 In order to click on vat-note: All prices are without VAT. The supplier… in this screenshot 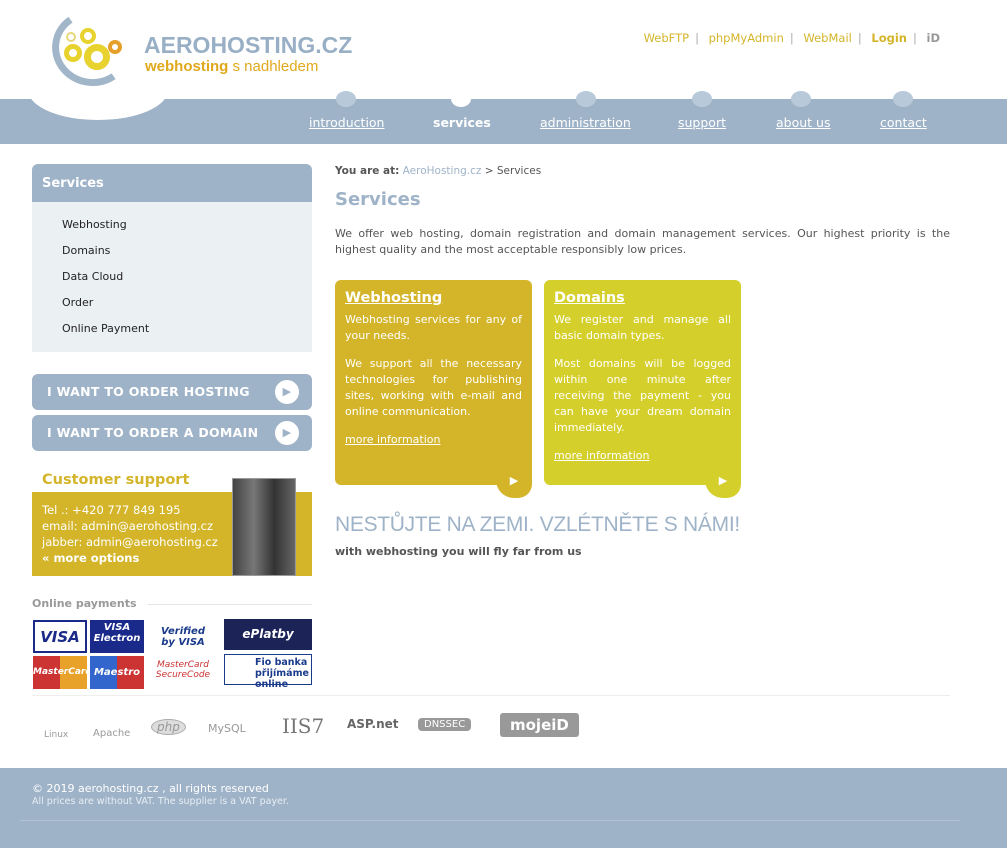, I will do `click(160, 801)`.